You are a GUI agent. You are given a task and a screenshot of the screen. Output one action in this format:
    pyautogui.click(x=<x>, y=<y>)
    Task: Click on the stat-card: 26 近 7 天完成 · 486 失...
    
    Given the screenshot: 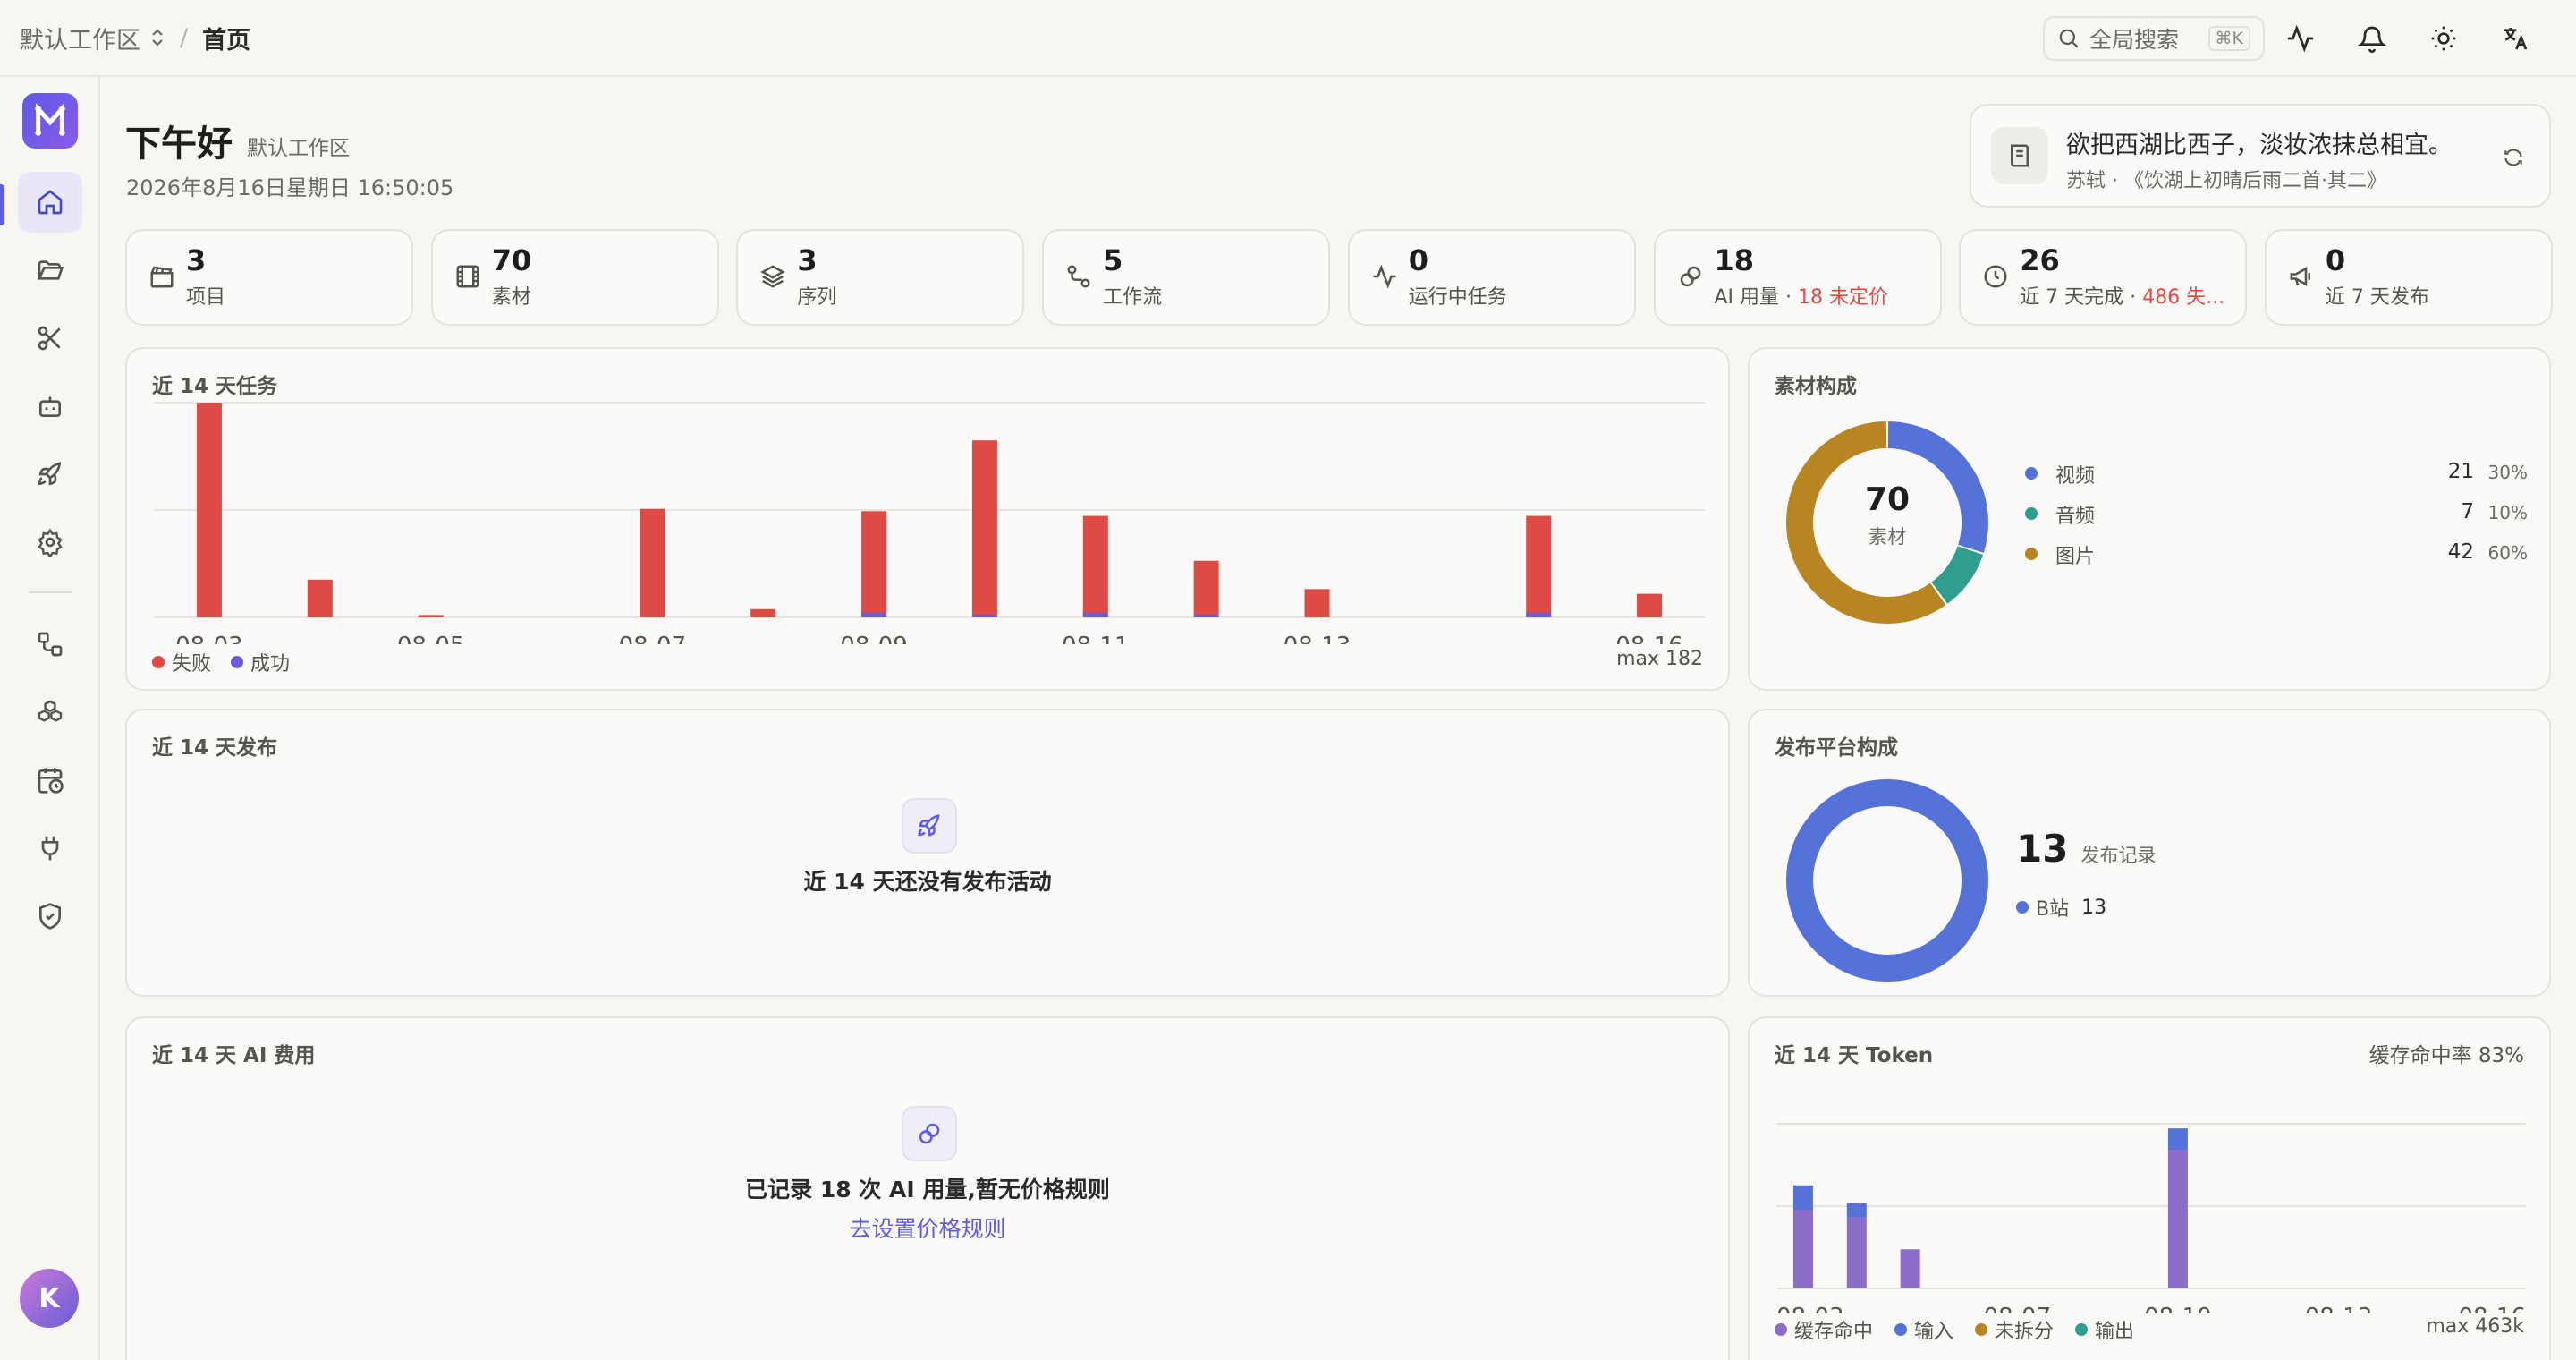 What is the action you would take?
    pyautogui.click(x=2103, y=277)
    